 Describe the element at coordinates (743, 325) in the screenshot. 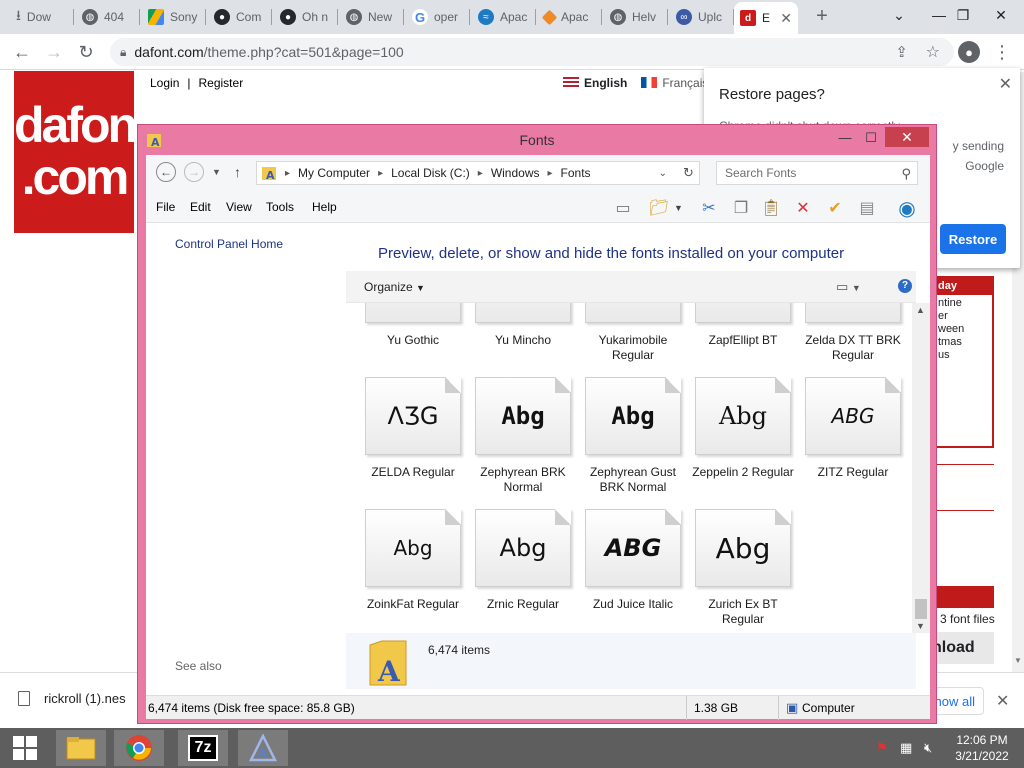

I see `font-item: ZapfEllipt BT` at that location.